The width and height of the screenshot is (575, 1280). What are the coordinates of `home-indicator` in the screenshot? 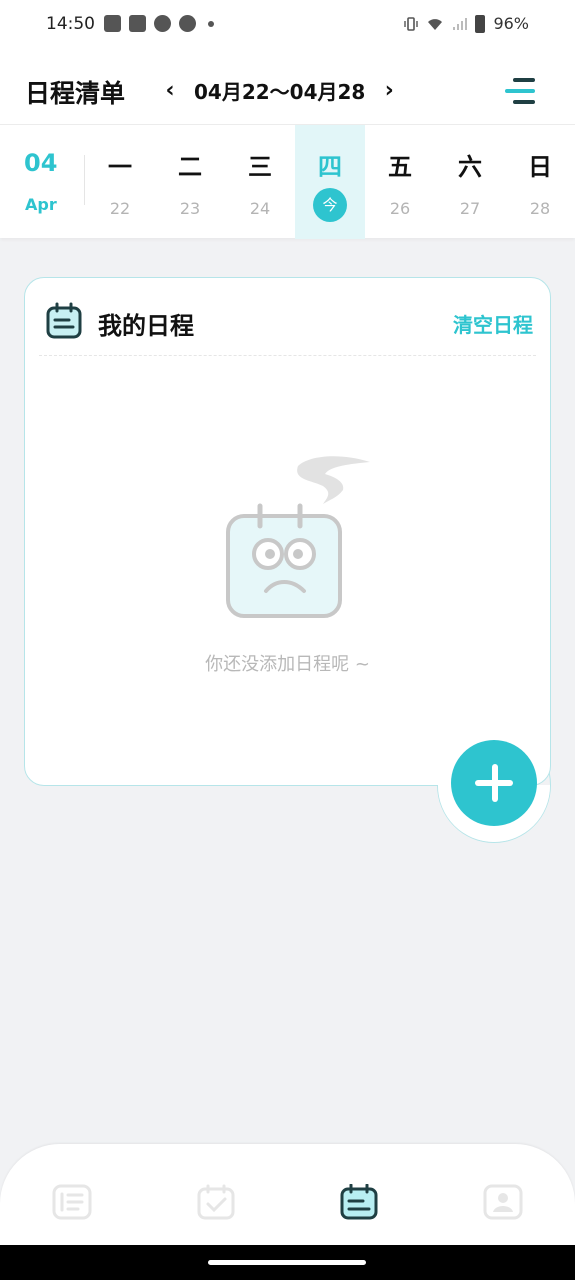 It's located at (287, 1262).